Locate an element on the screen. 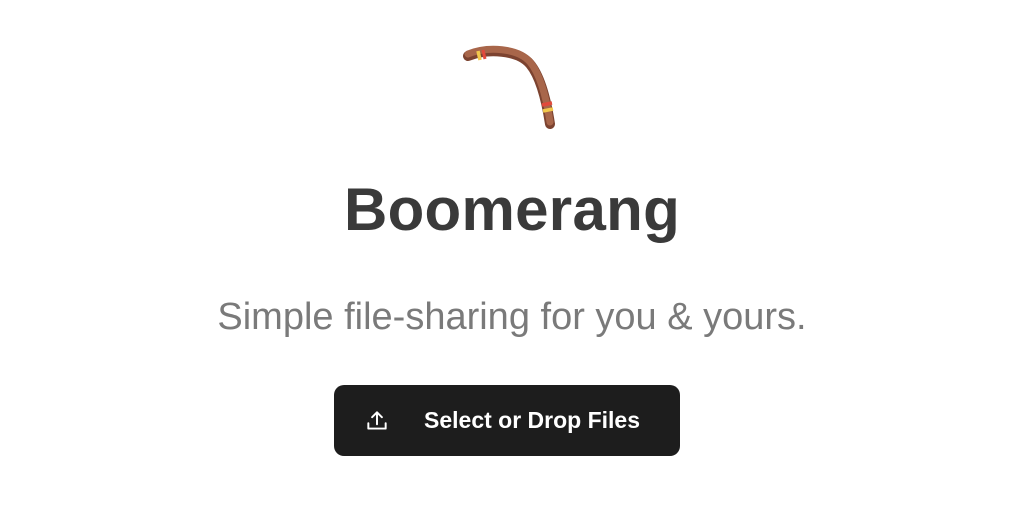  upload-icon is located at coordinates (377, 420).